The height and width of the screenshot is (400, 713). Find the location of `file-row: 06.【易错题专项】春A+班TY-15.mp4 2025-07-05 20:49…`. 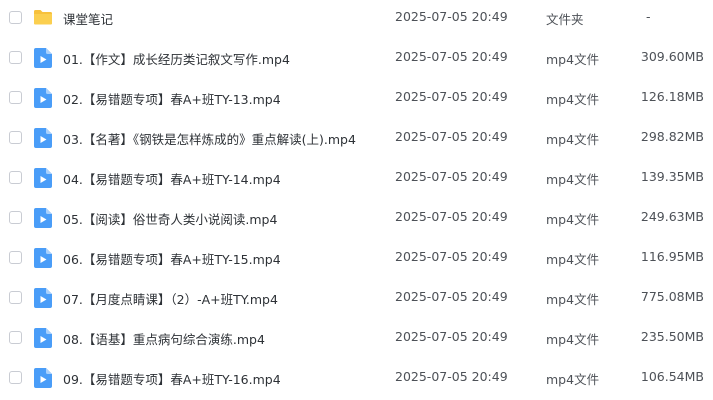

file-row: 06.【易错题专项】春A+班TY-15.mp4 2025-07-05 20:49… is located at coordinates (356, 260).